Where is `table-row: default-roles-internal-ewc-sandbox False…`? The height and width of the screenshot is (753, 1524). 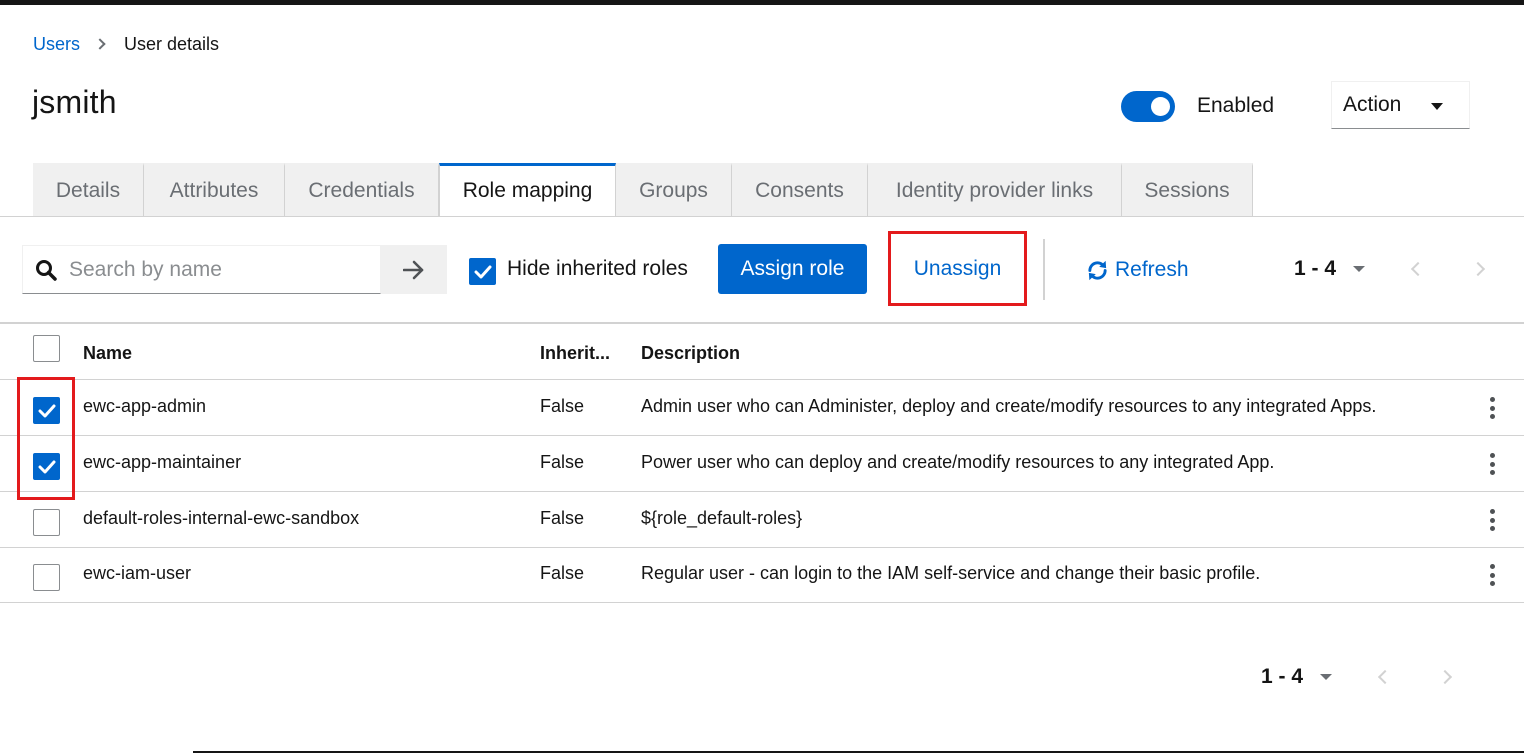 table-row: default-roles-internal-ewc-sandbox False… is located at coordinates (762, 520).